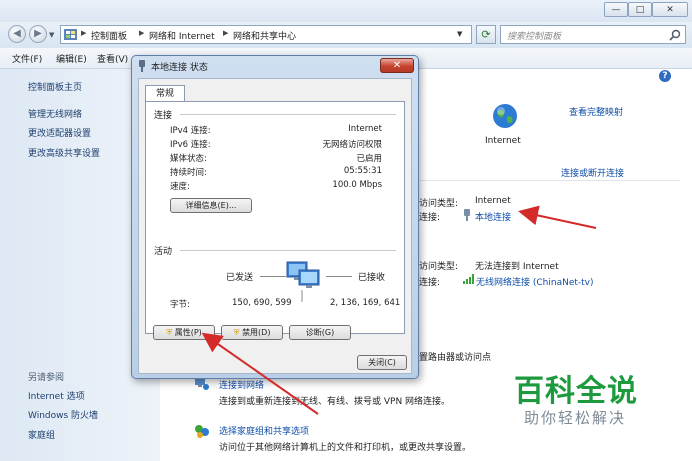 The width and height of the screenshot is (692, 461). I want to click on watermark-subtitle: 助你轻松解决, so click(575, 418).